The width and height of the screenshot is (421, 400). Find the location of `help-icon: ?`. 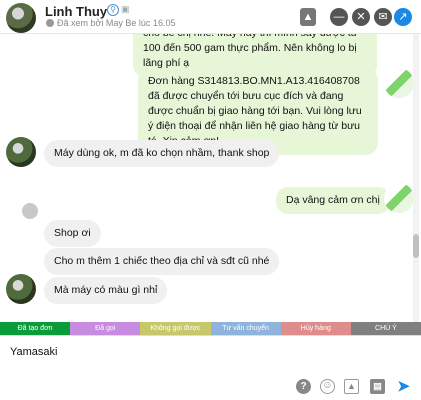

help-icon: ? is located at coordinates (303, 386).